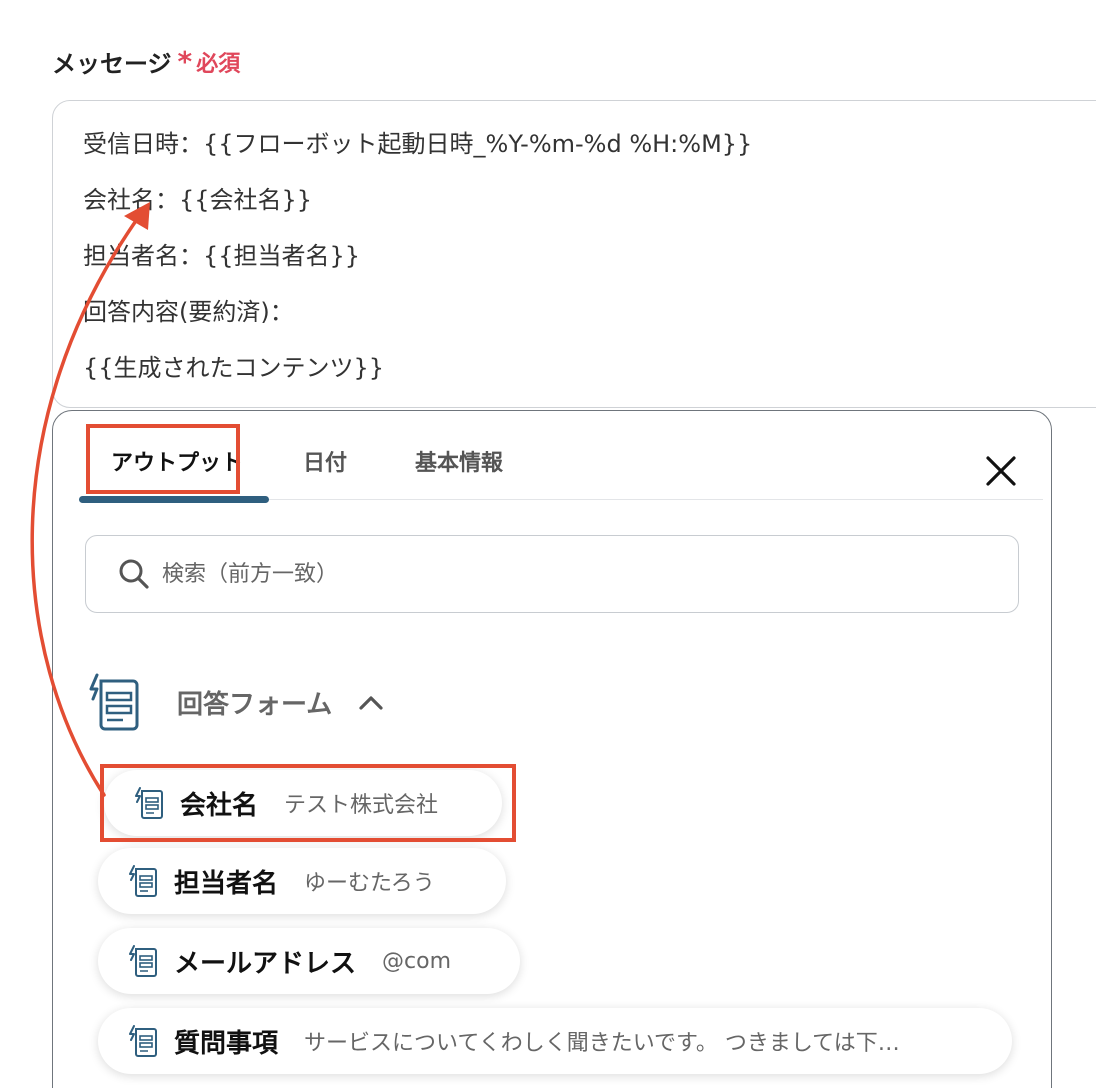 This screenshot has width=1096, height=1088. What do you see at coordinates (134, 574) in the screenshot?
I see `search-icon` at bounding box center [134, 574].